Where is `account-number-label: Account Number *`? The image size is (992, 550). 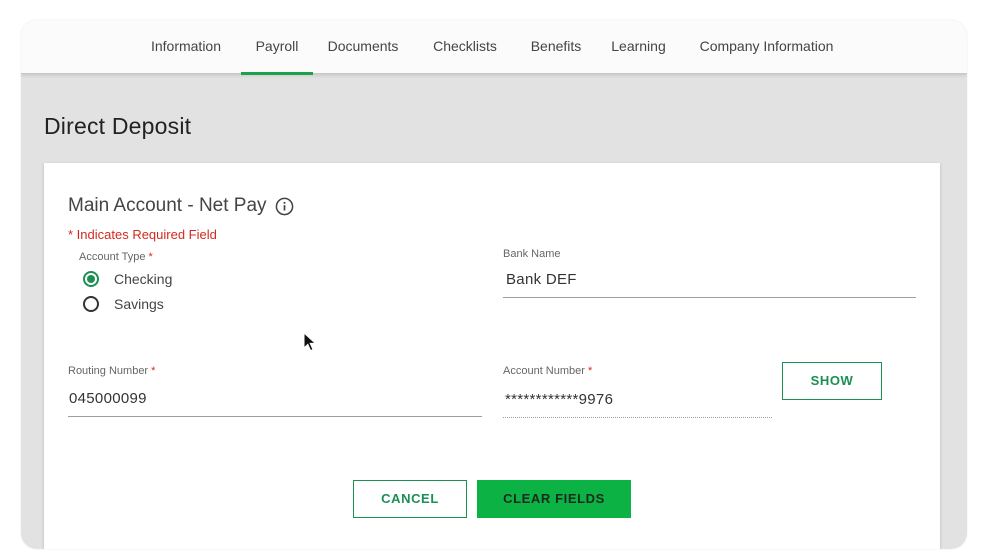 account-number-label: Account Number * is located at coordinates (547, 371).